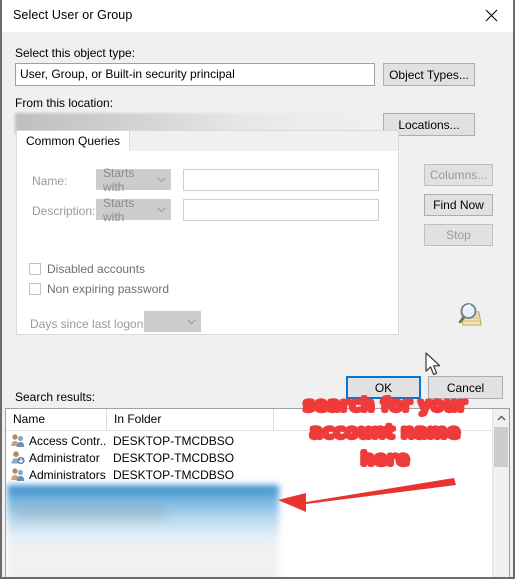 The width and height of the screenshot is (515, 579). What do you see at coordinates (64, 457) in the screenshot?
I see `row-name: Administrator` at bounding box center [64, 457].